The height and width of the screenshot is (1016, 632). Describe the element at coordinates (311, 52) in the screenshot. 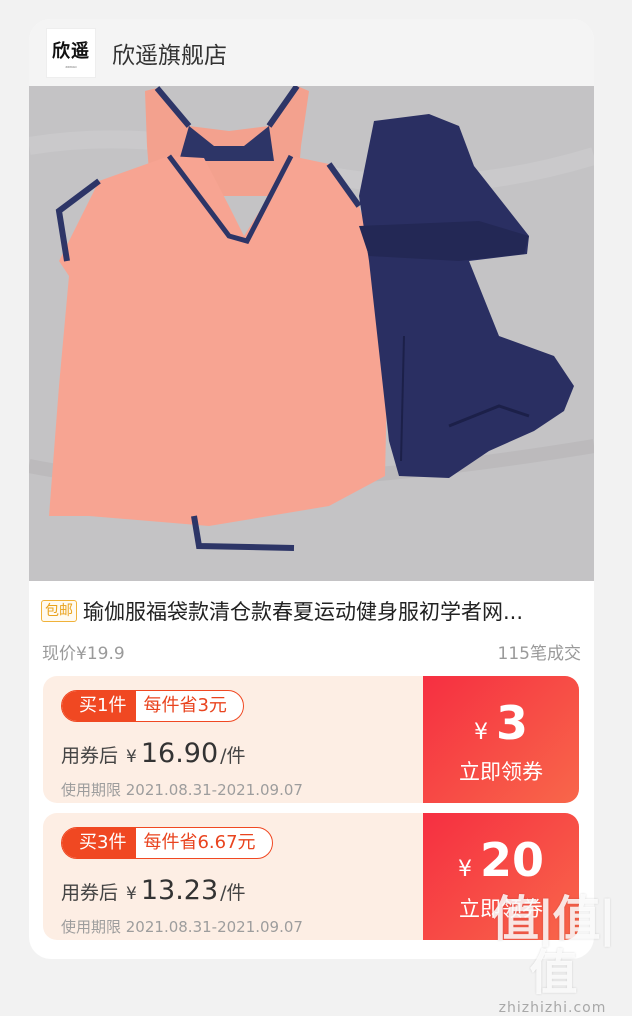

I see `shop-header: 欣遥 XINYAO 欣遥旗舰店` at that location.